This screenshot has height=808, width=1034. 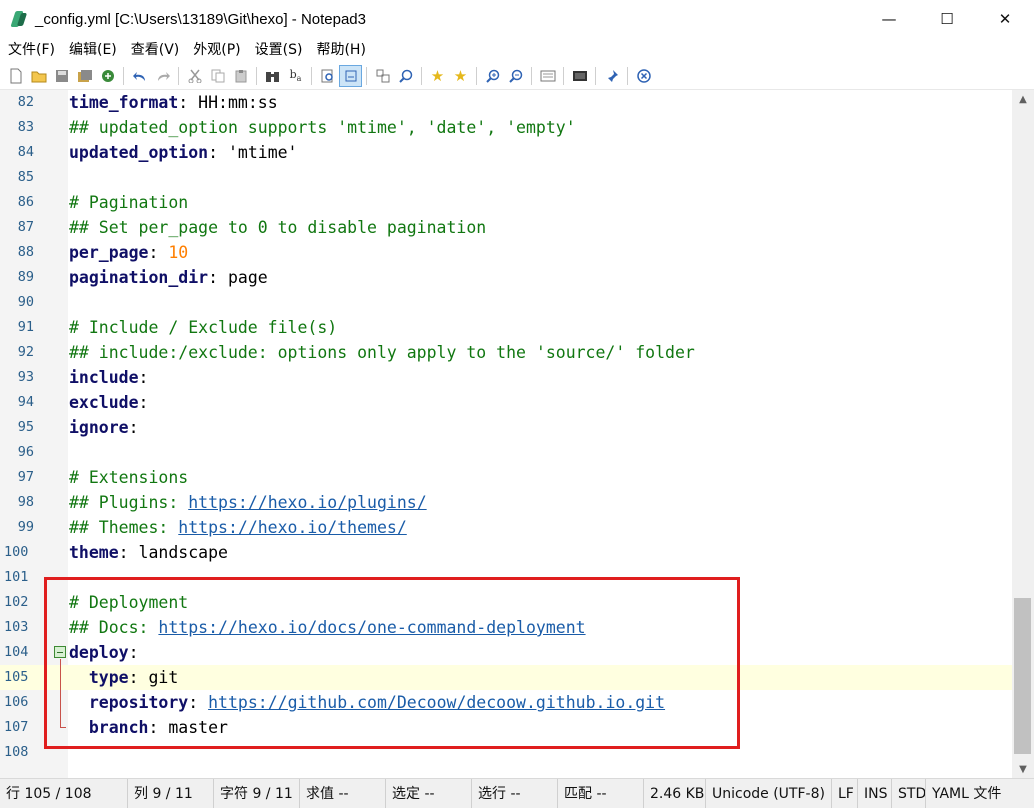 What do you see at coordinates (203, 327) in the screenshot?
I see `yaml-comment: # Include / Exclude file(s)` at bounding box center [203, 327].